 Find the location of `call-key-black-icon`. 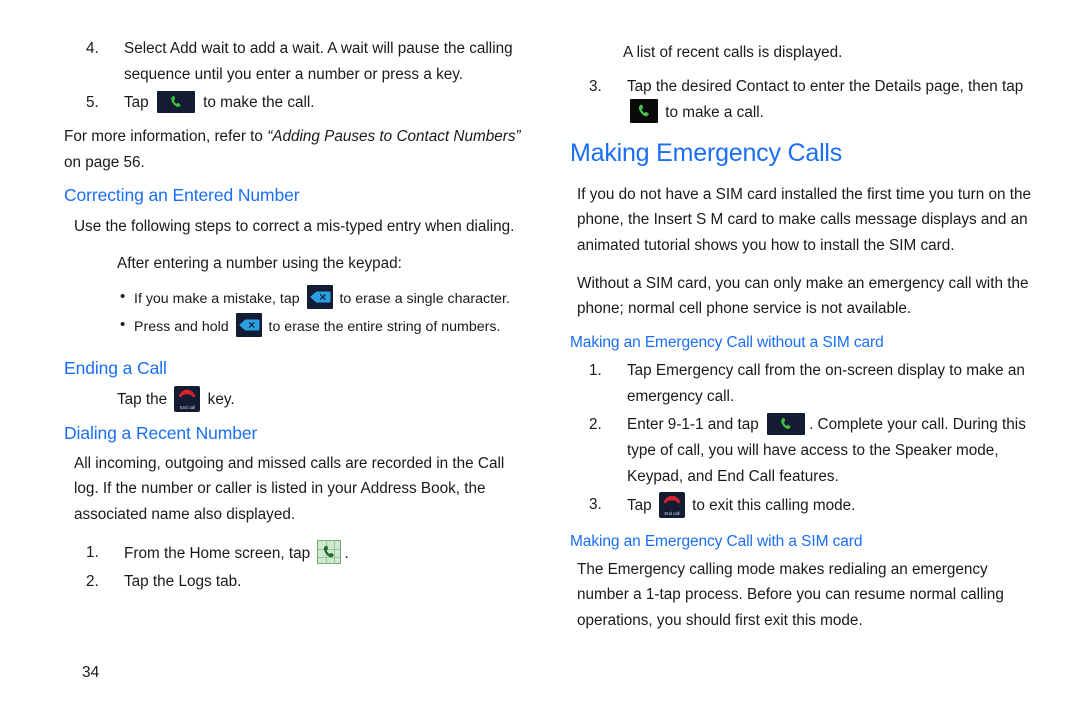

call-key-black-icon is located at coordinates (644, 111).